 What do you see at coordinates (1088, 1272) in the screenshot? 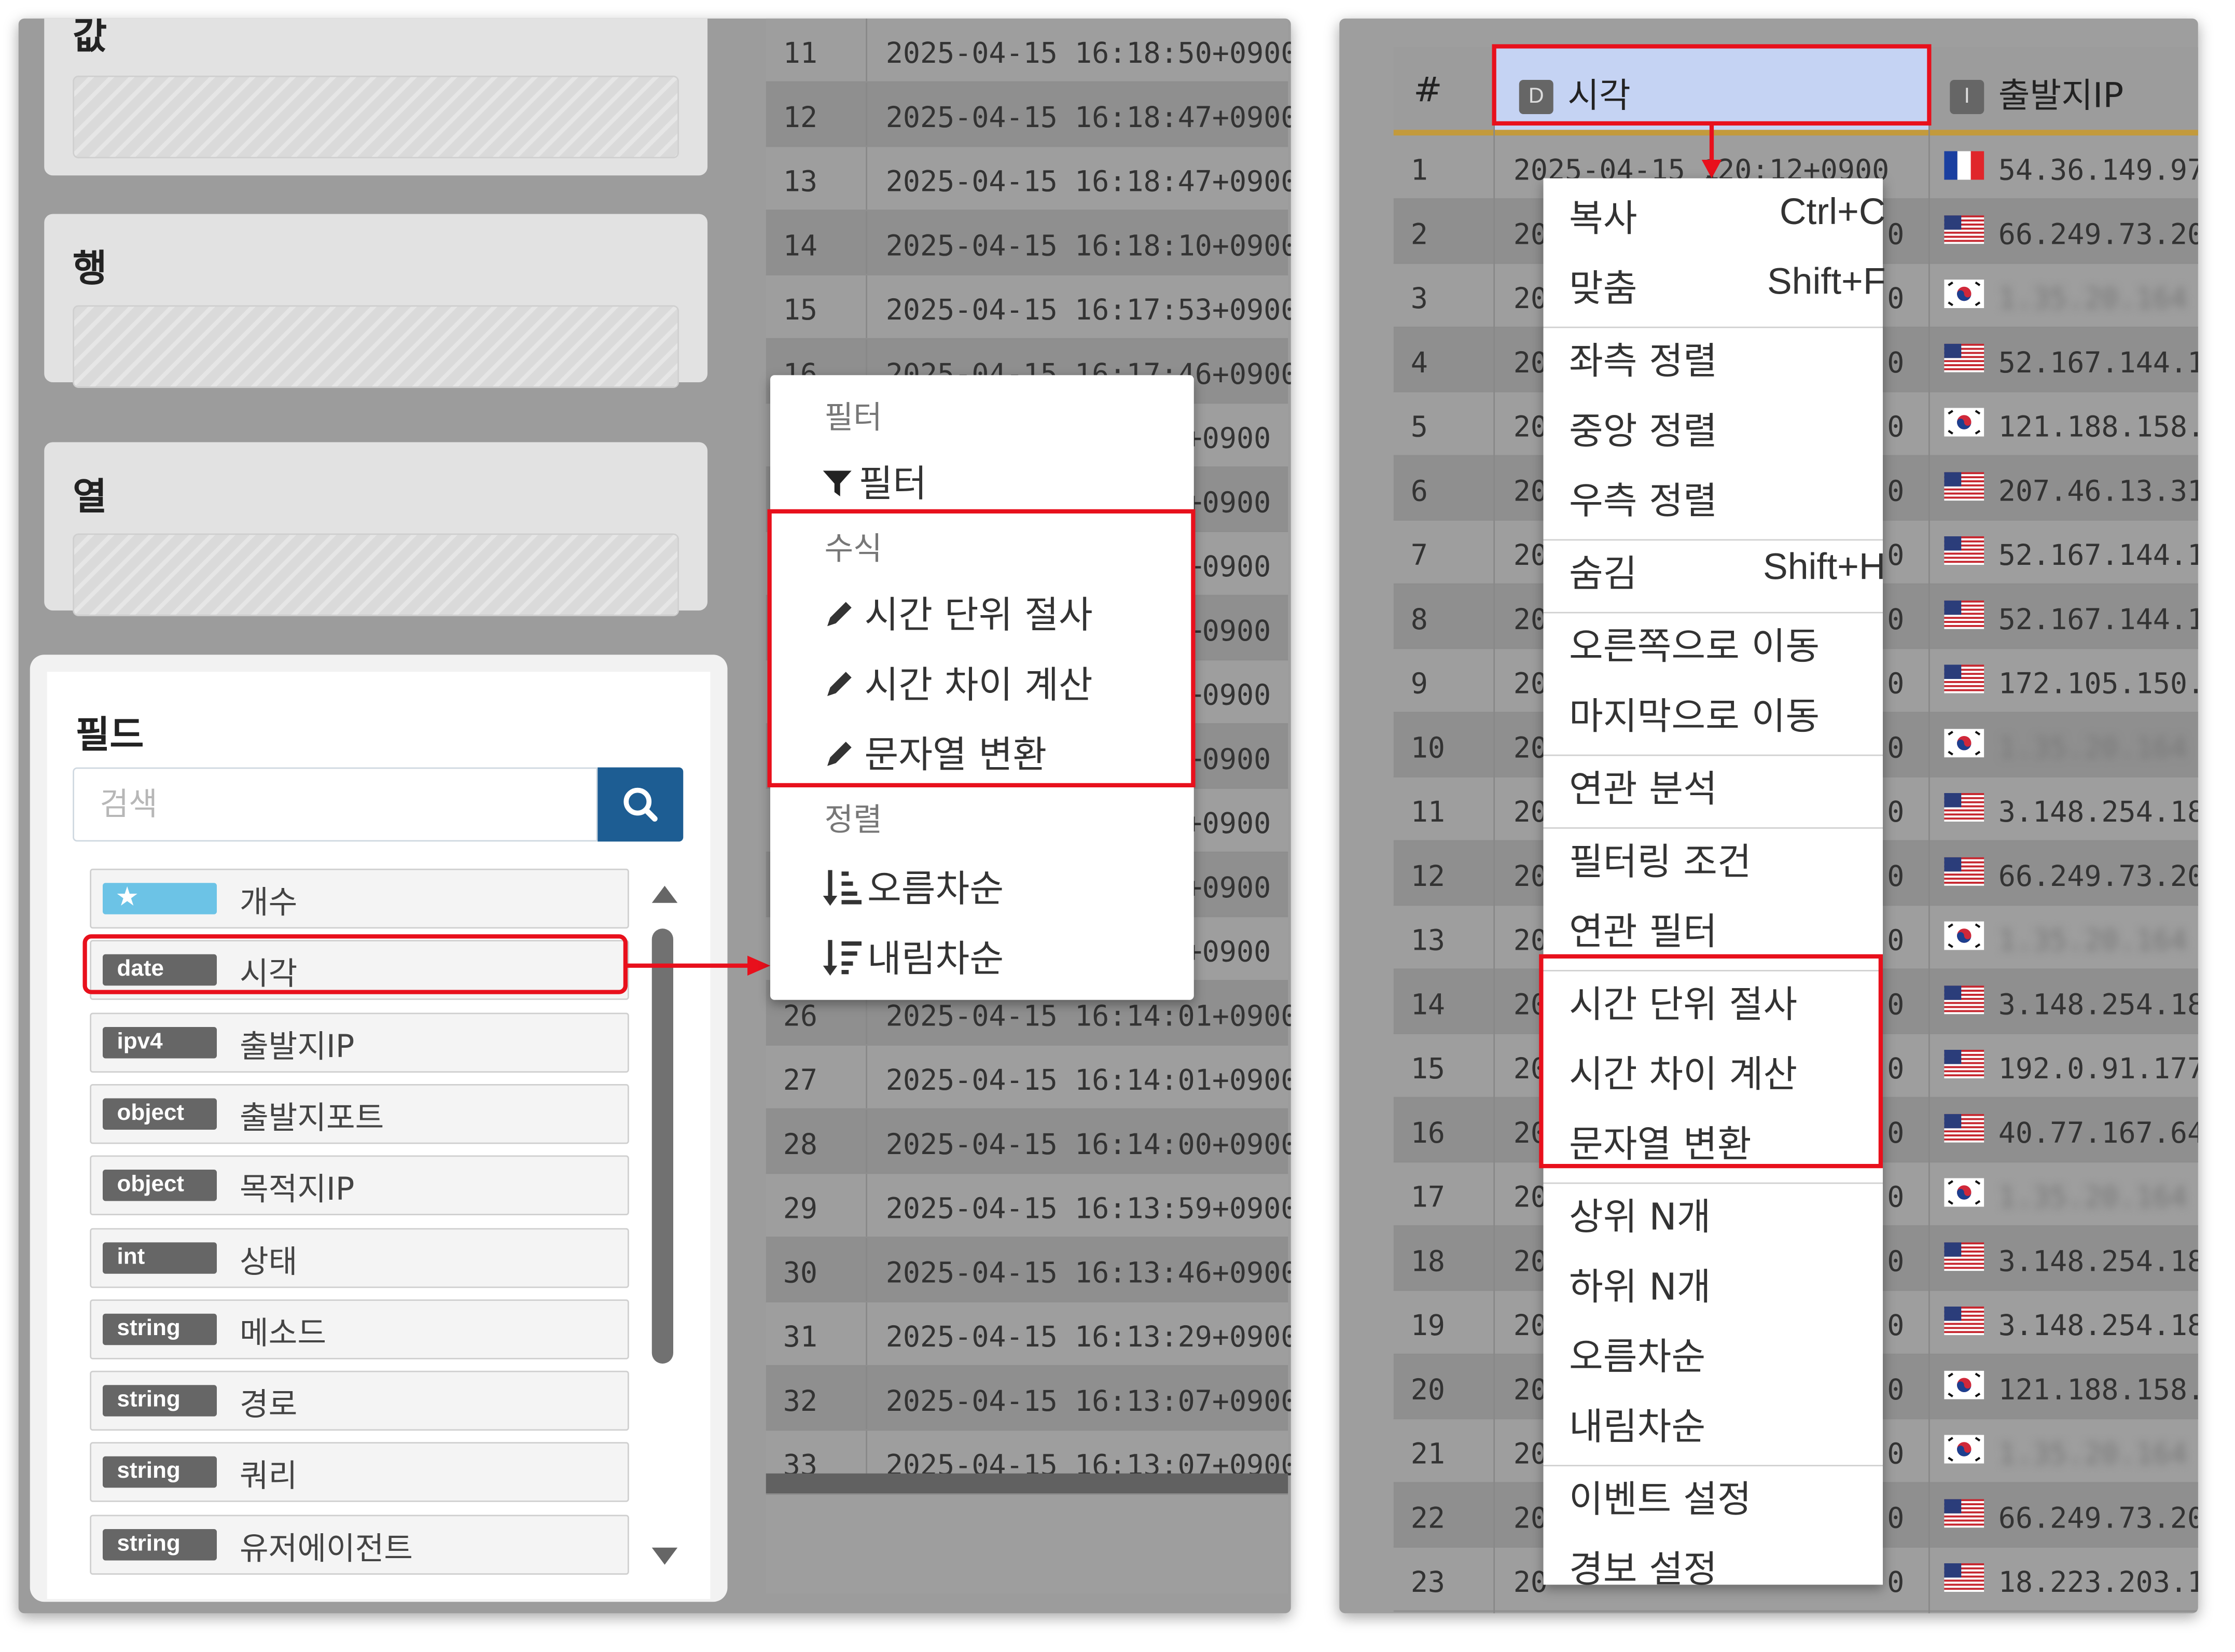
I see `row-time: 2025-04-15 16:13:46+0900` at bounding box center [1088, 1272].